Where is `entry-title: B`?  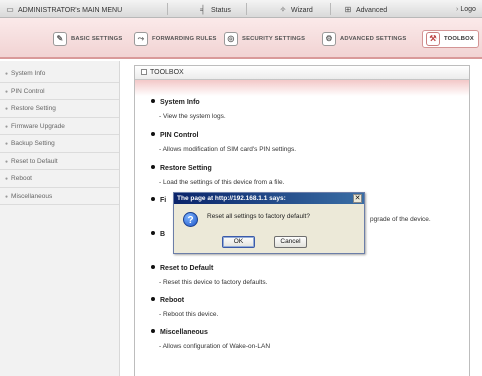 entry-title: B is located at coordinates (158, 234).